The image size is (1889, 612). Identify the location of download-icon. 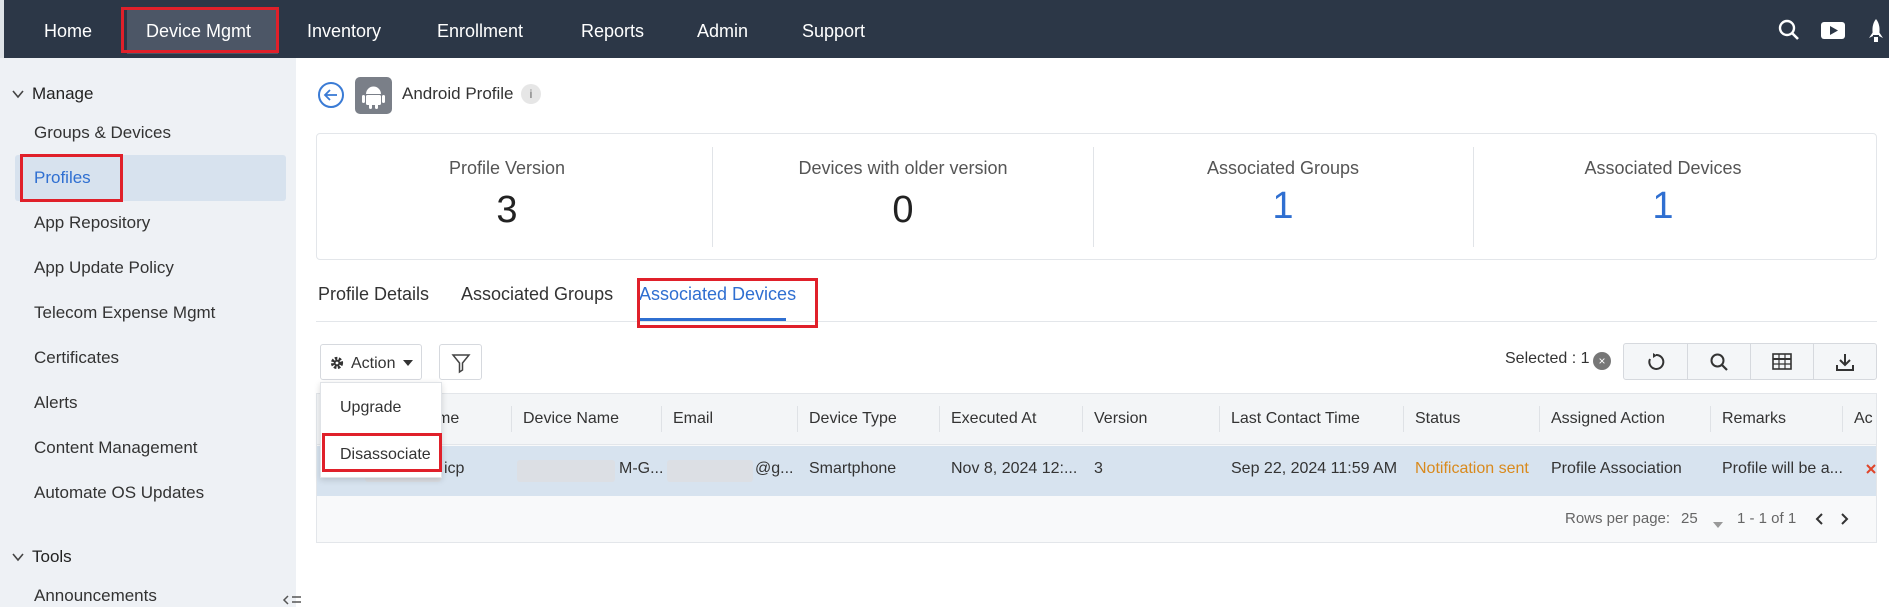
(1845, 365).